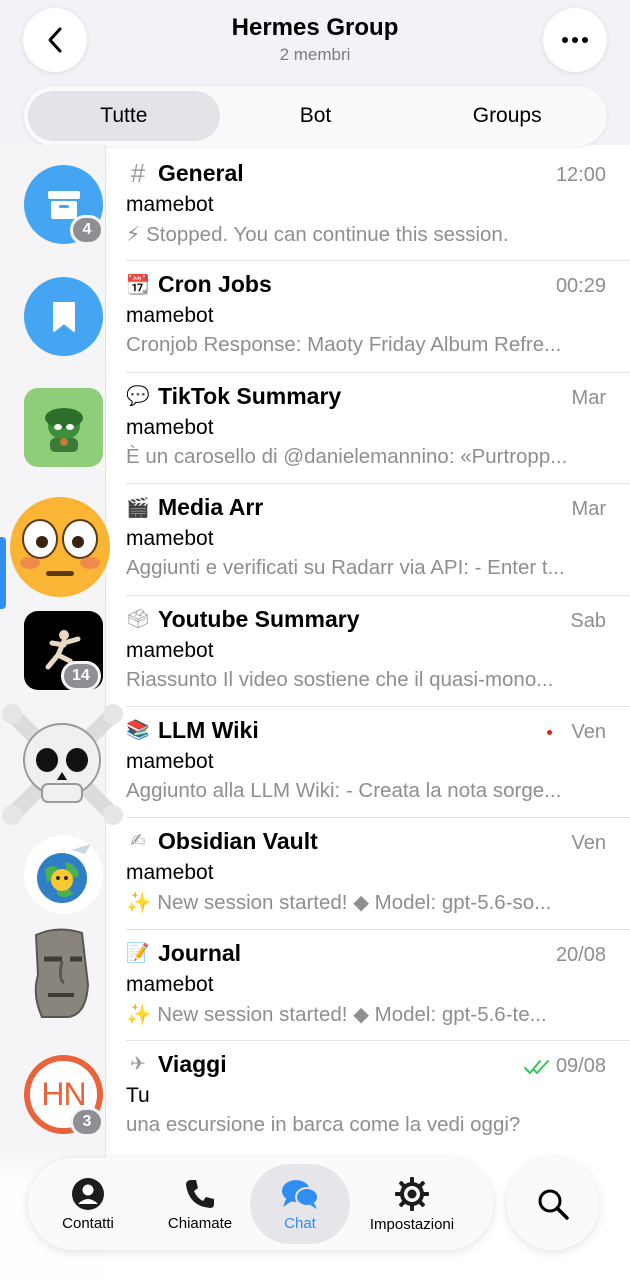  What do you see at coordinates (138, 508) in the screenshot?
I see `clapper-board-icon: 🎬` at bounding box center [138, 508].